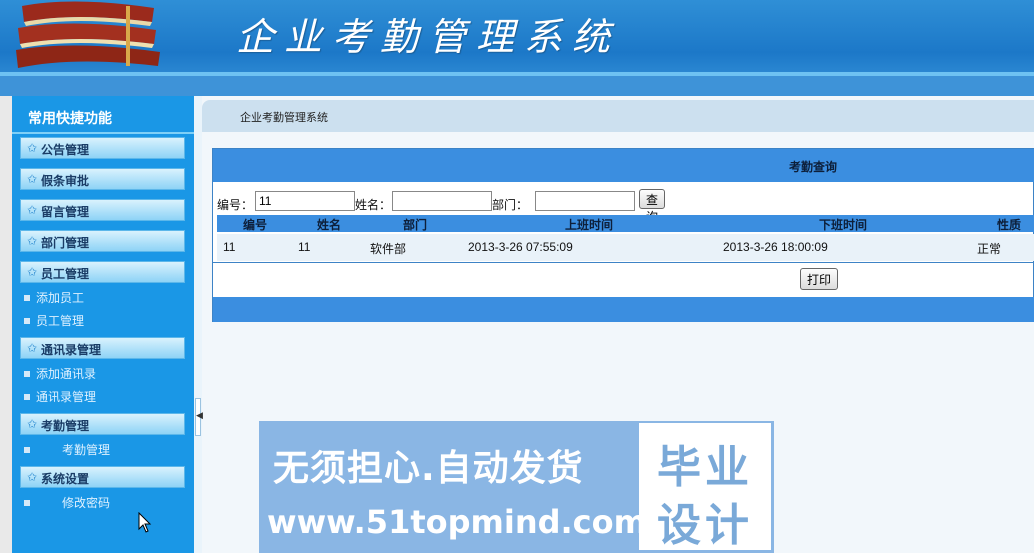 Image resolution: width=1034 pixels, height=553 pixels. I want to click on sidebar-item-attendance: 考勤管理, so click(67, 449).